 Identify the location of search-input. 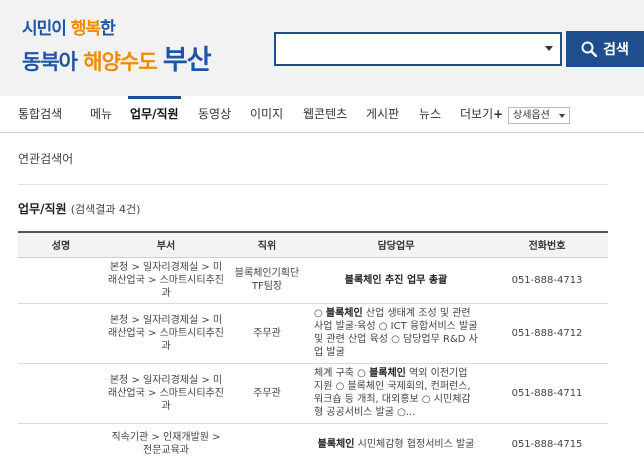
(418, 49).